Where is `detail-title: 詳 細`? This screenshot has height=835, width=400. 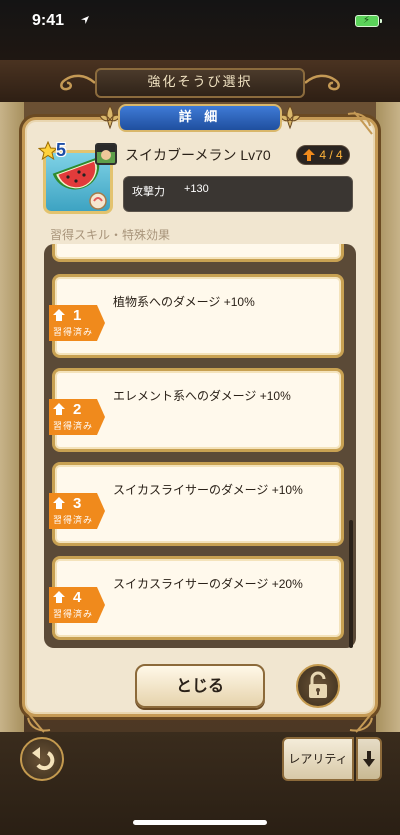 detail-title: 詳 細 is located at coordinates (200, 118).